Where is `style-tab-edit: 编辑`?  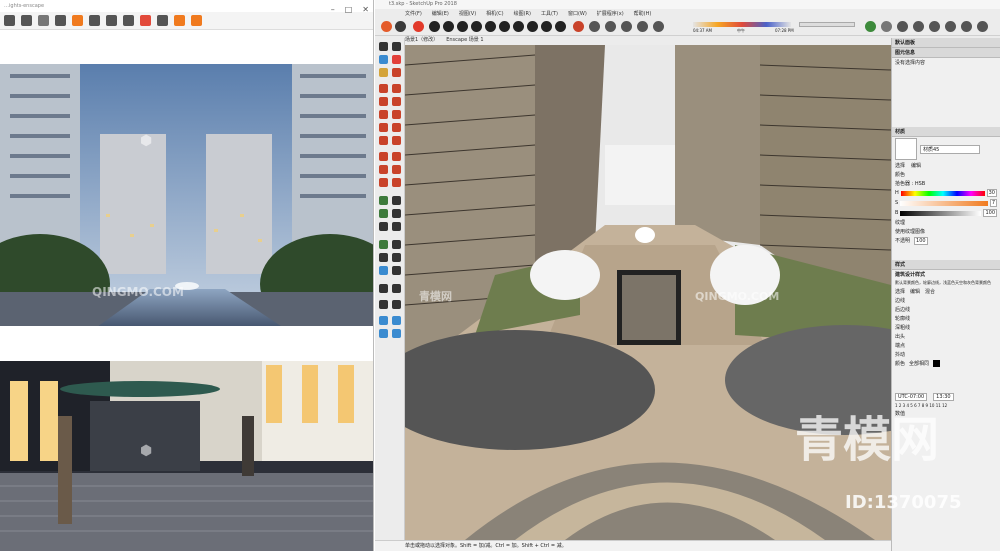 style-tab-edit: 编辑 is located at coordinates (915, 291).